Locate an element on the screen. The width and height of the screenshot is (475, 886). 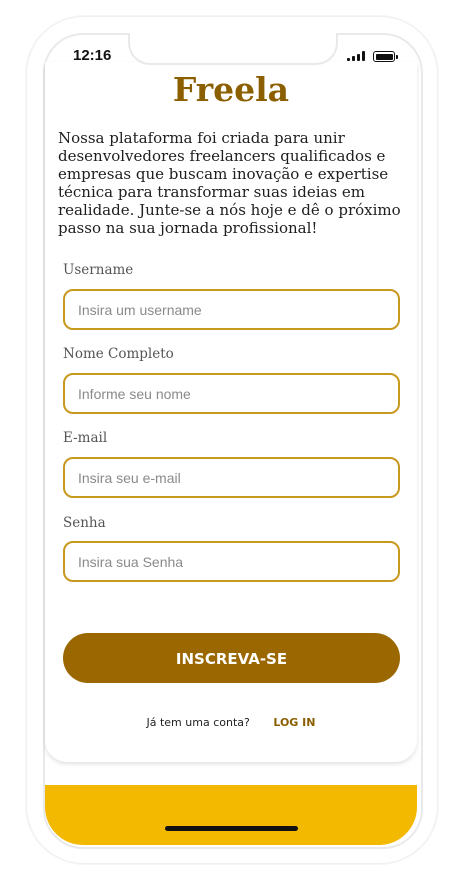
username-label: Username is located at coordinates (98, 270).